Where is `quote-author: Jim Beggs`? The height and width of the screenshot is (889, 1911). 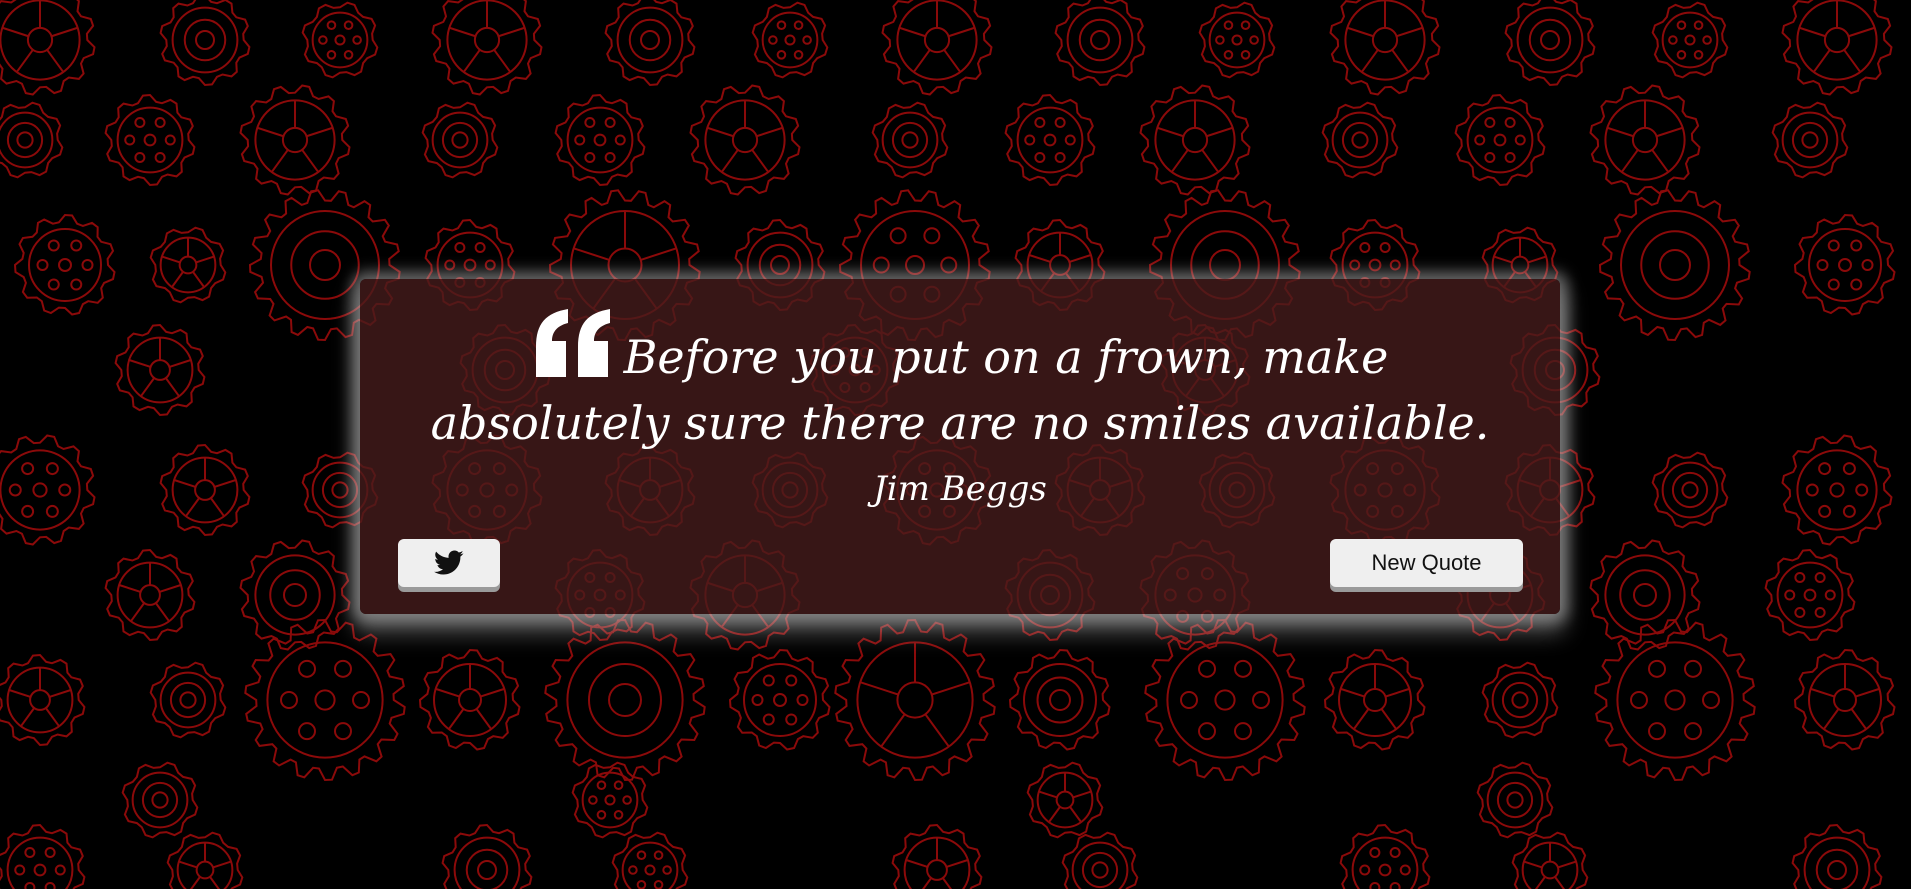
quote-author: Jim Beggs is located at coordinates (960, 489).